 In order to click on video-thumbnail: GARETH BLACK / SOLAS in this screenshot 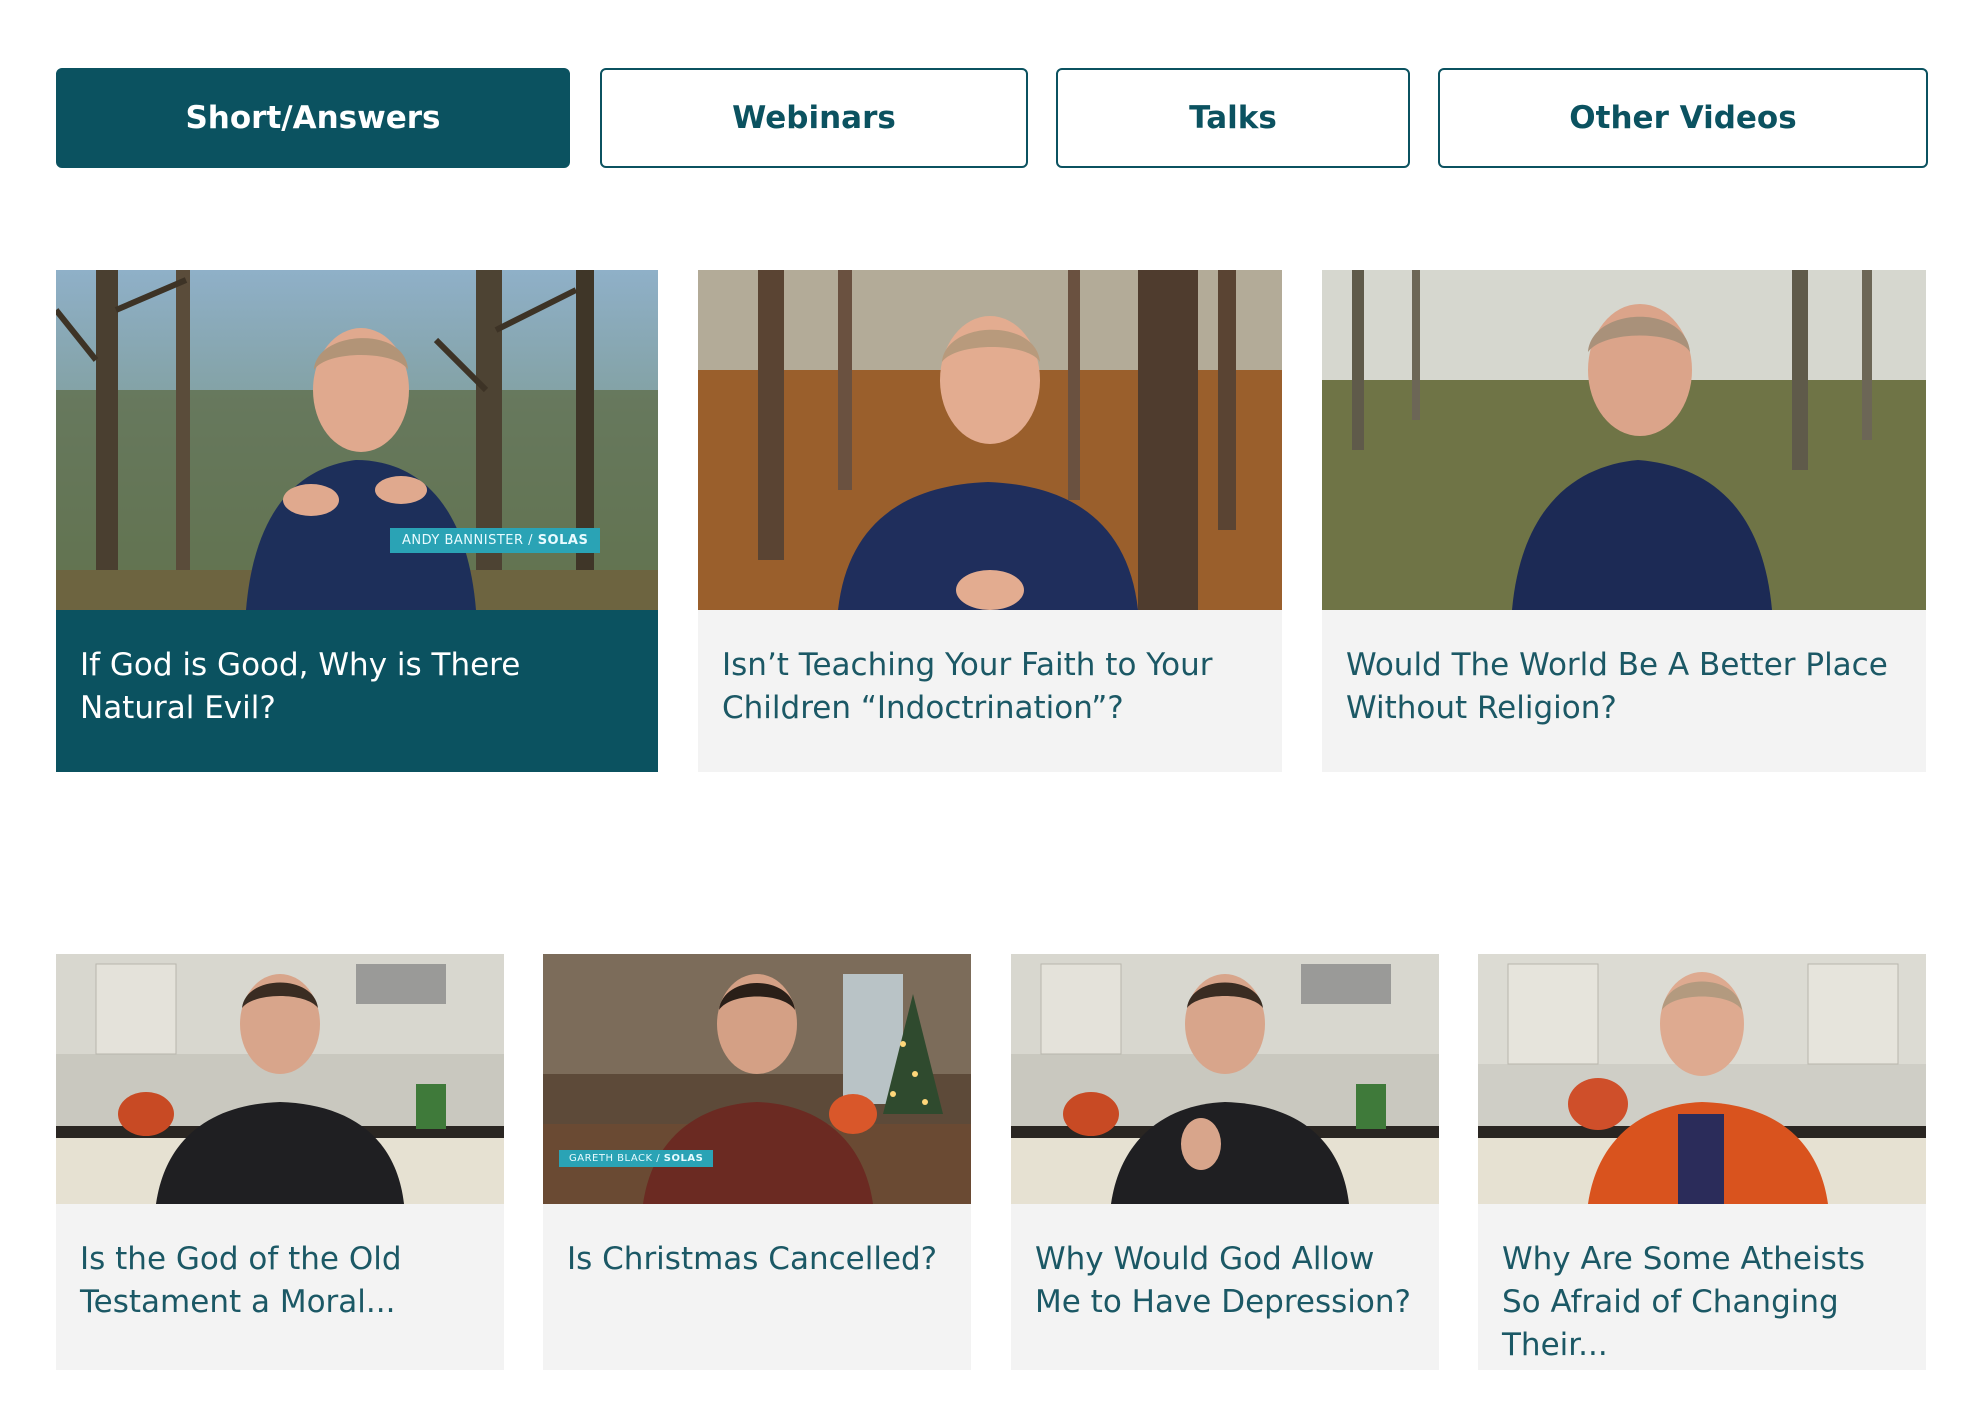, I will do `click(757, 1079)`.